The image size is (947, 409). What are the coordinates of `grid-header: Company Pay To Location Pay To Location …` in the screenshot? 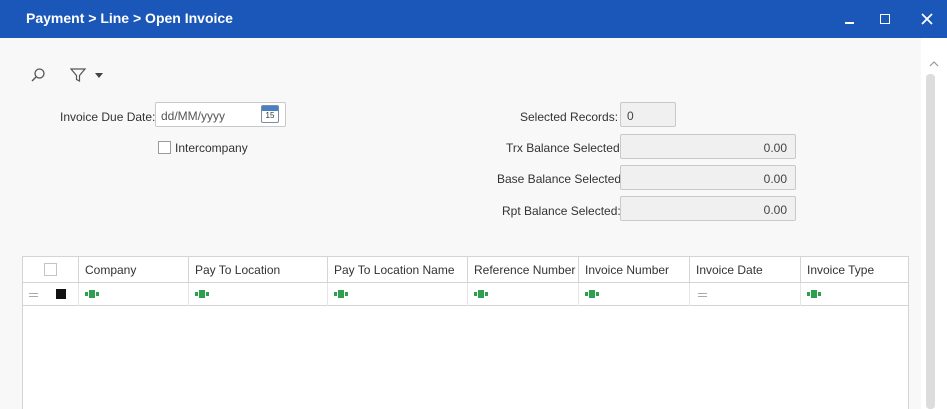 It's located at (465, 270).